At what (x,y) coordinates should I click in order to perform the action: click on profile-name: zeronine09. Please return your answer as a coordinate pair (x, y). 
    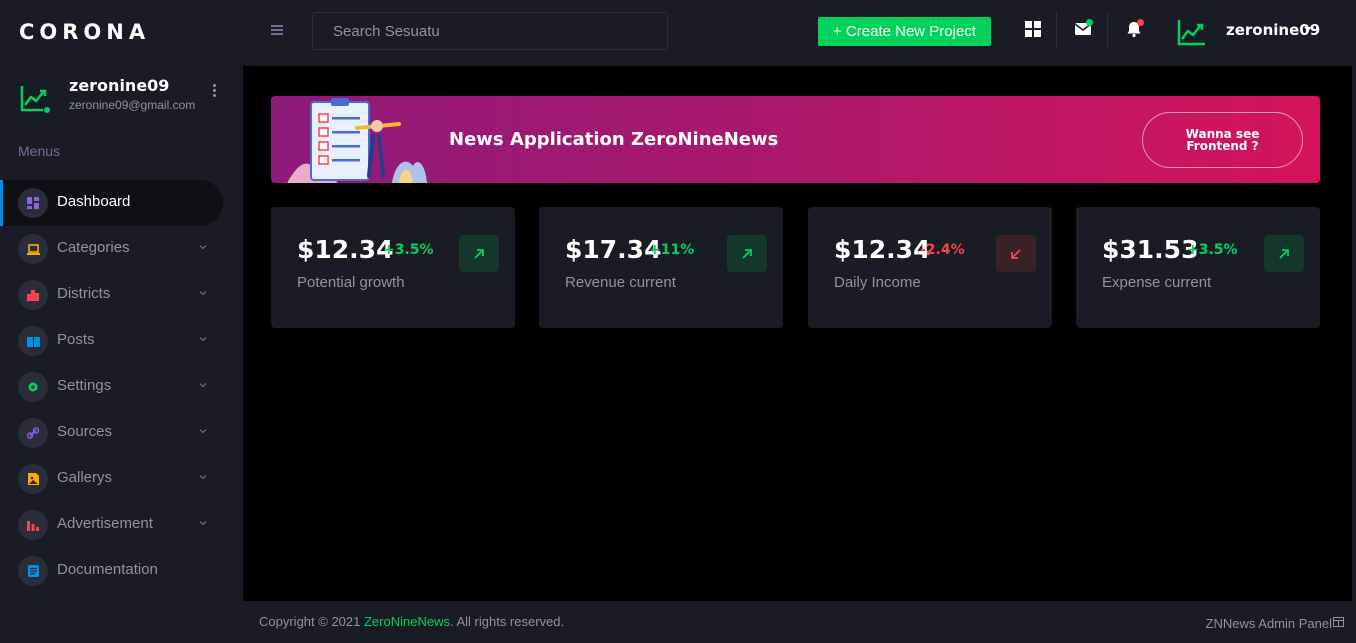
    Looking at the image, I should click on (119, 85).